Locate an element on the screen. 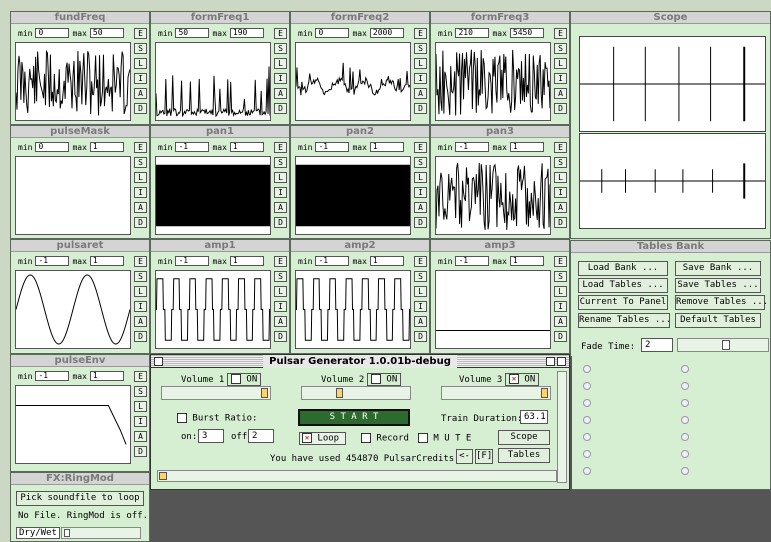 This screenshot has height=542, width=771. fade-time-slider is located at coordinates (723, 345).